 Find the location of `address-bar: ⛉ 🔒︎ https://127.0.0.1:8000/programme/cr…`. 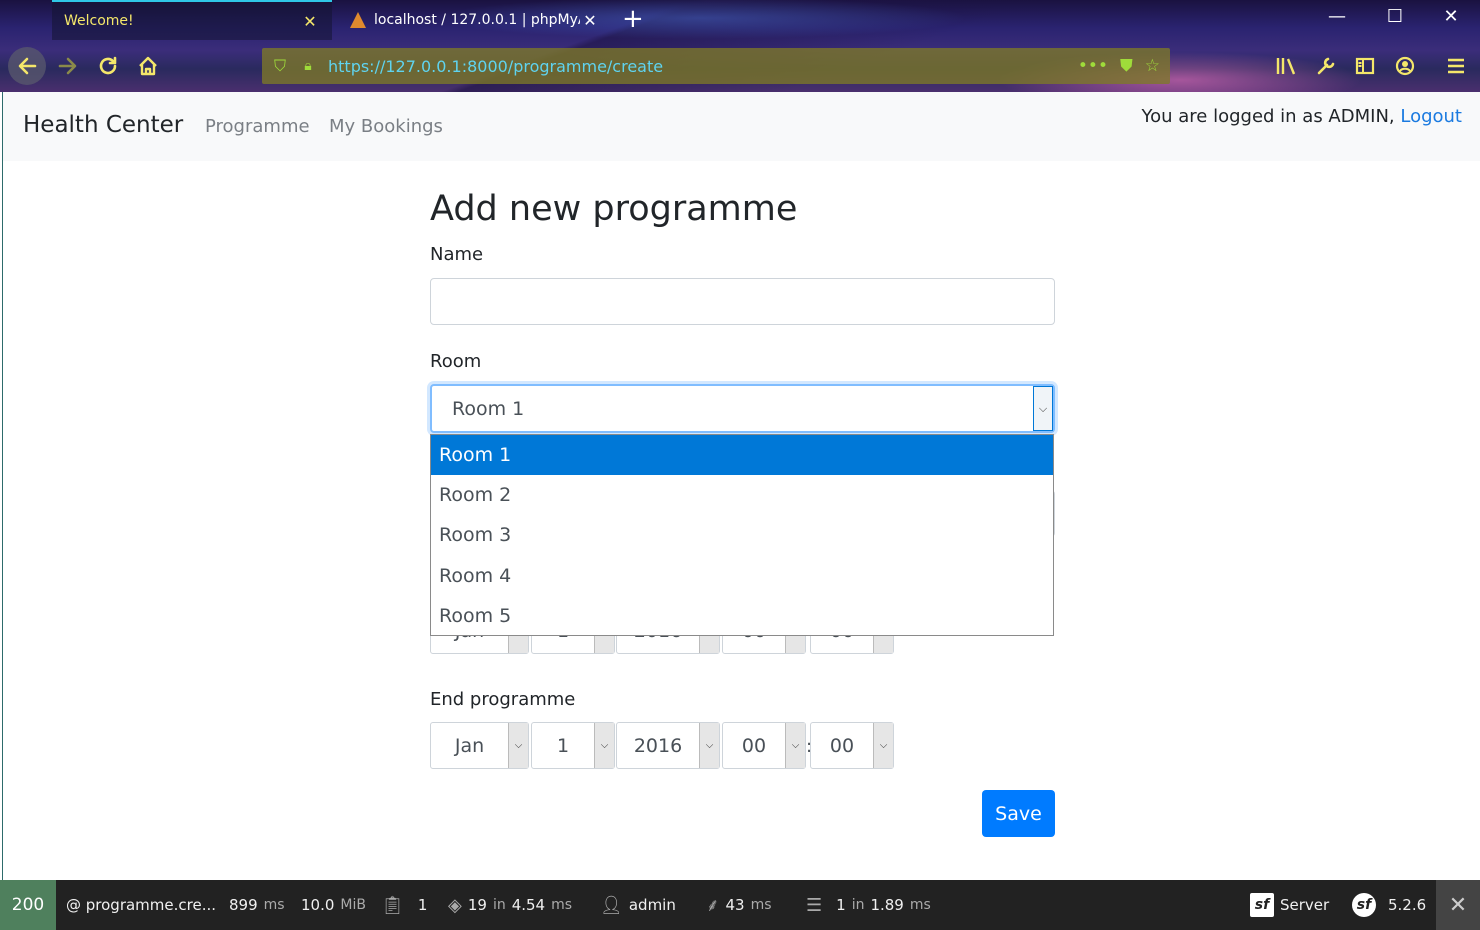

address-bar: ⛉ 🔒︎ https://127.0.0.1:8000/programme/cr… is located at coordinates (716, 66).